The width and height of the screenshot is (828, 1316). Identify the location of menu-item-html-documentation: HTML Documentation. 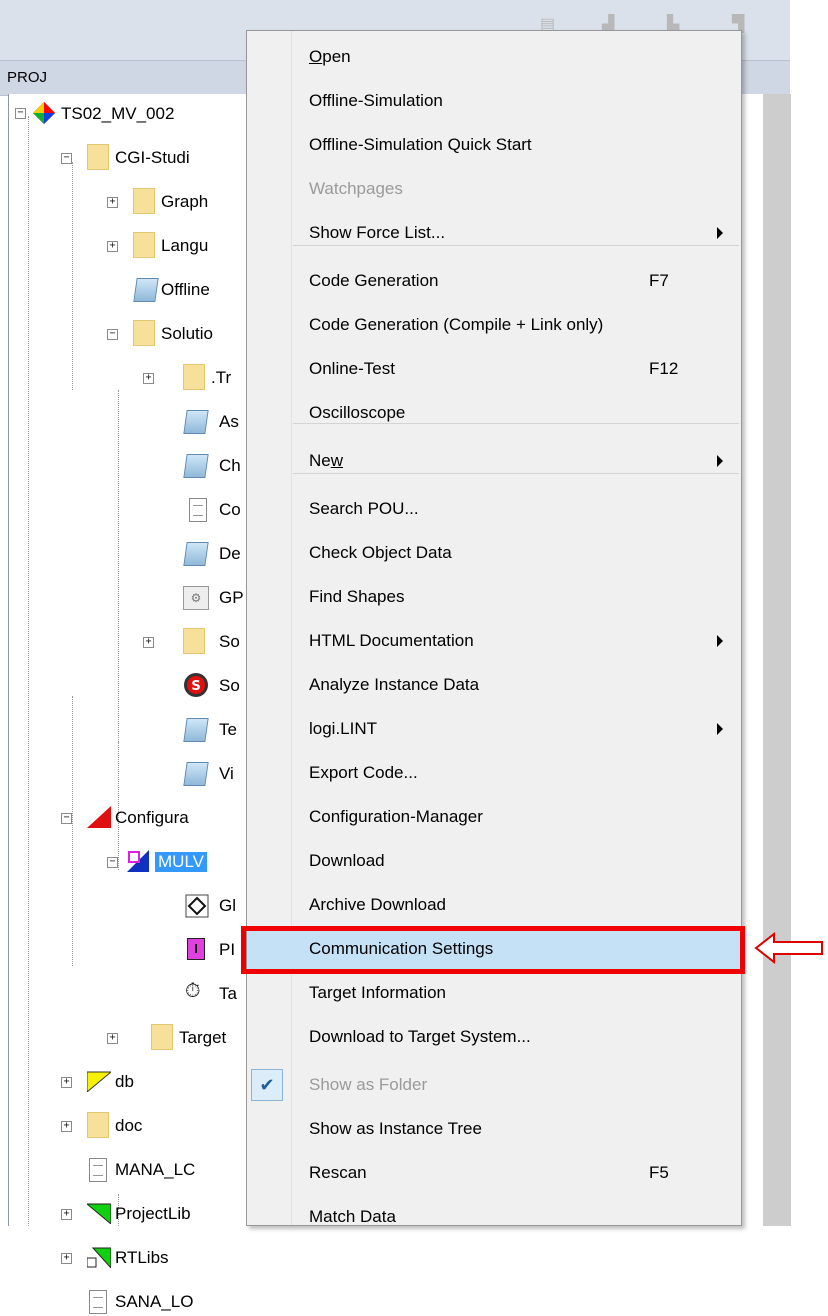
(494, 641).